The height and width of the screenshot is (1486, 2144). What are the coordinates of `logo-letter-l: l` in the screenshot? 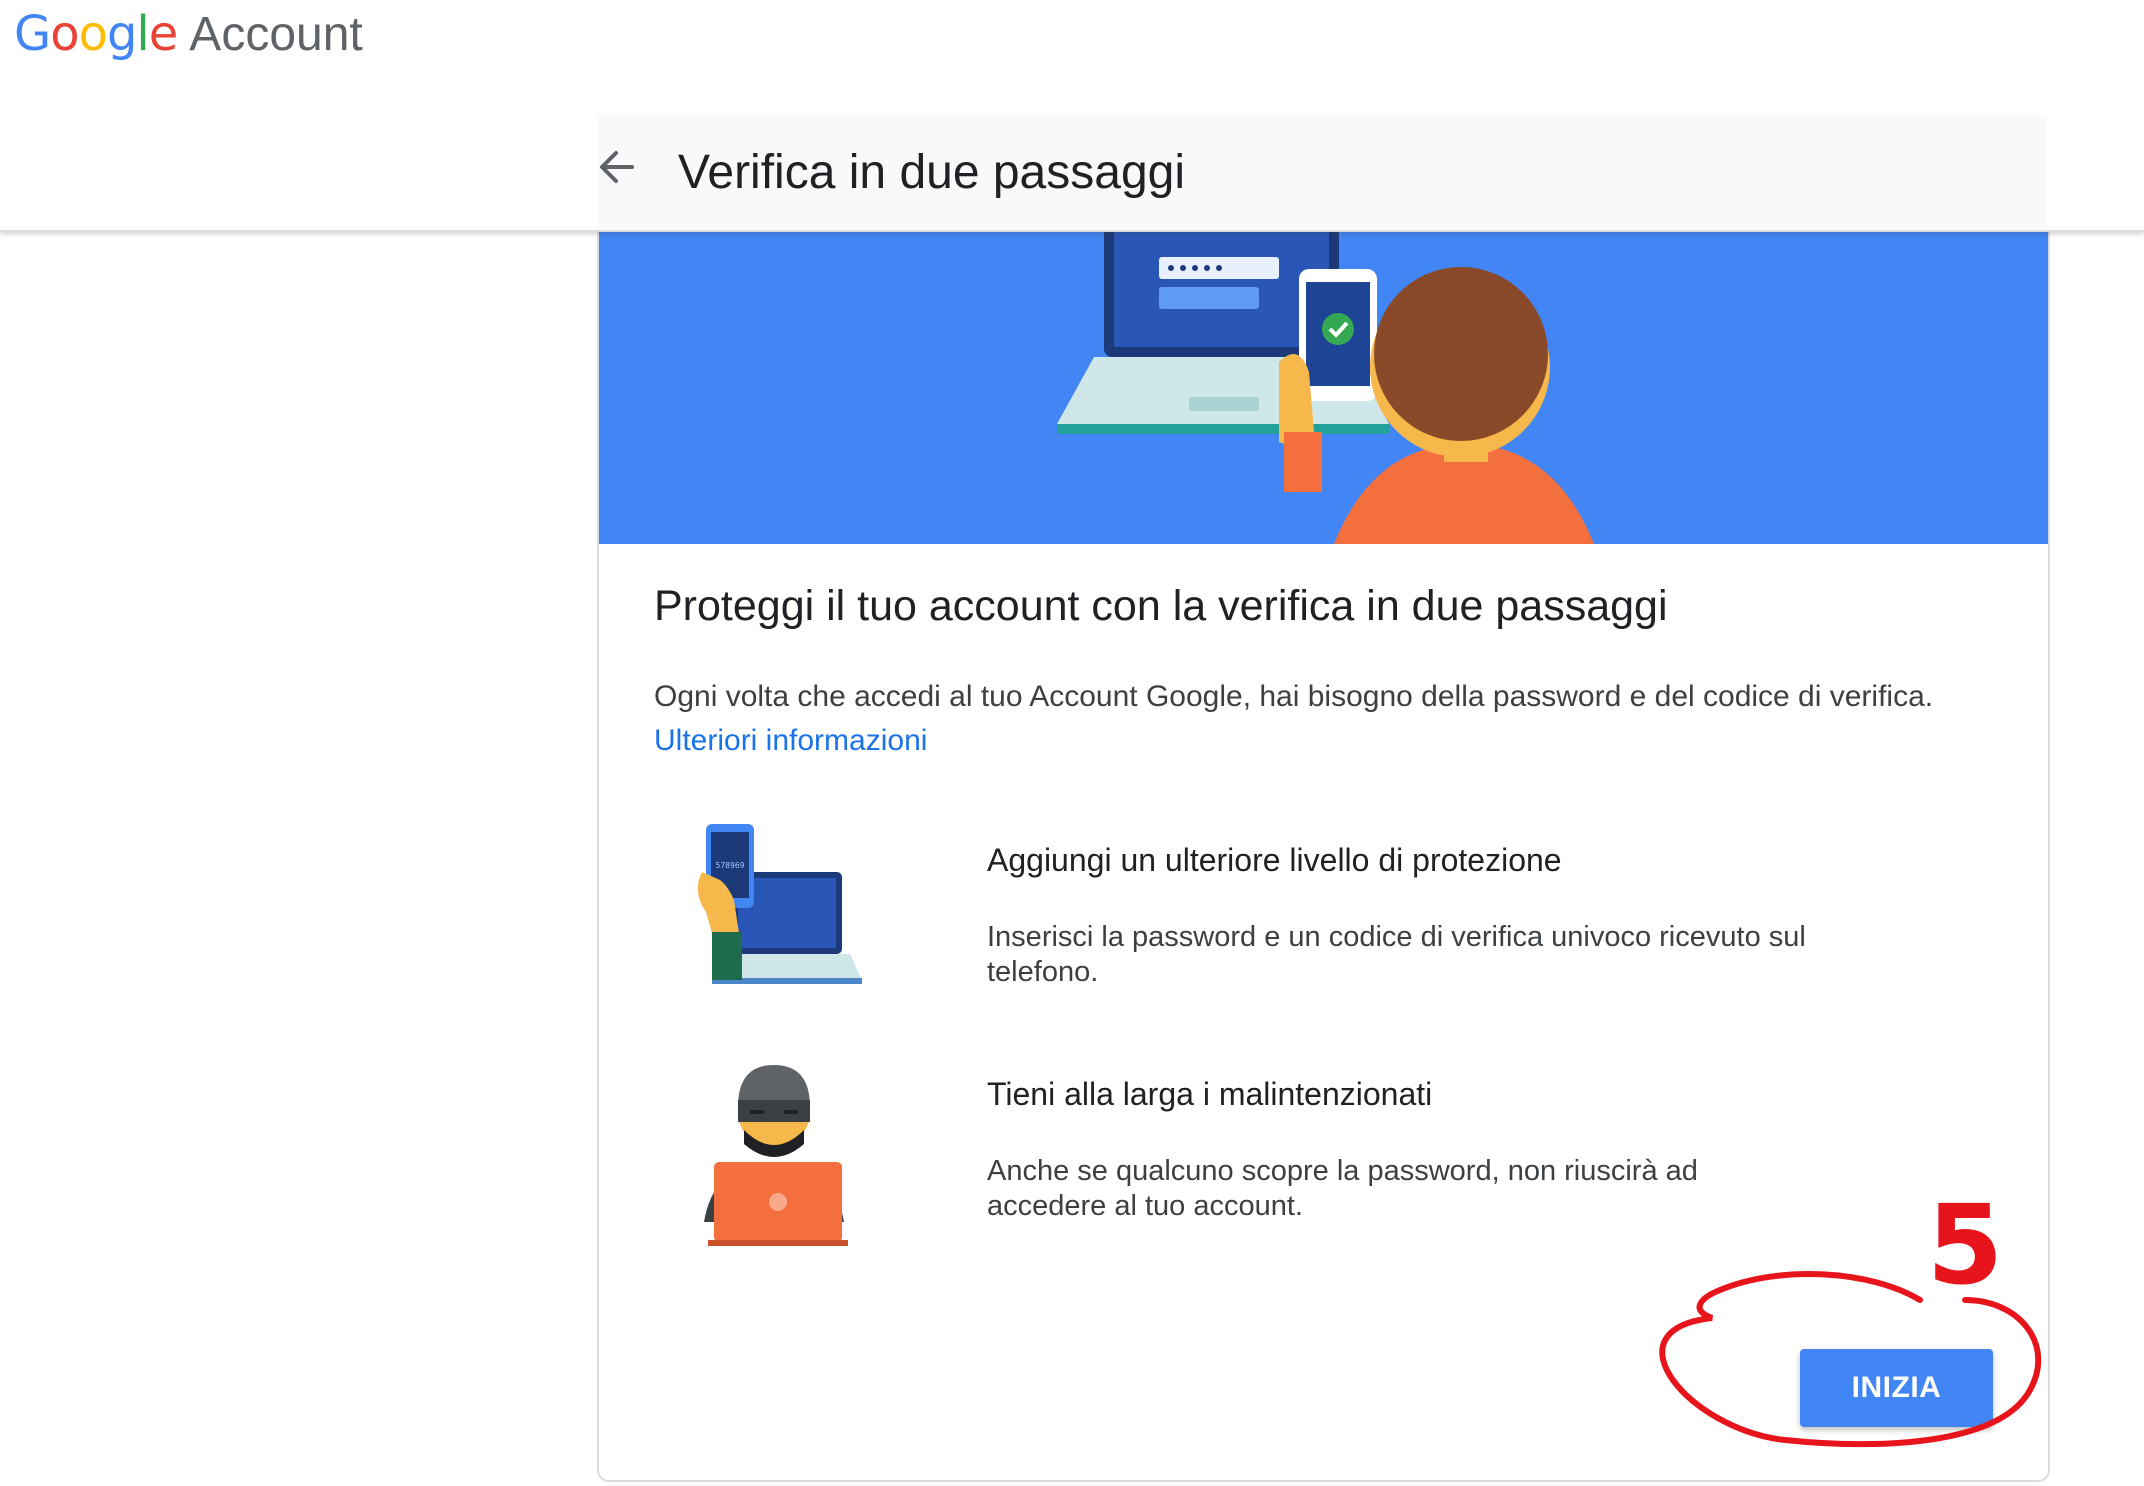 It's located at (142, 34).